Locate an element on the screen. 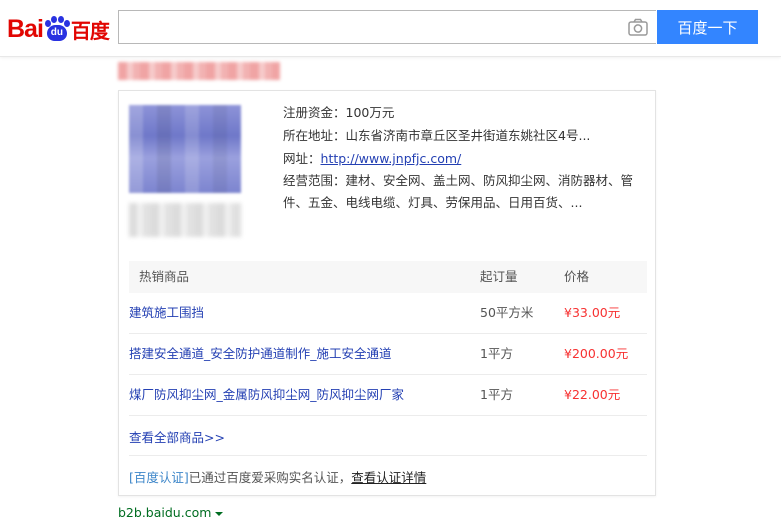 The image size is (781, 532). view-all-products-link: 查看全部商品>> is located at coordinates (177, 436).